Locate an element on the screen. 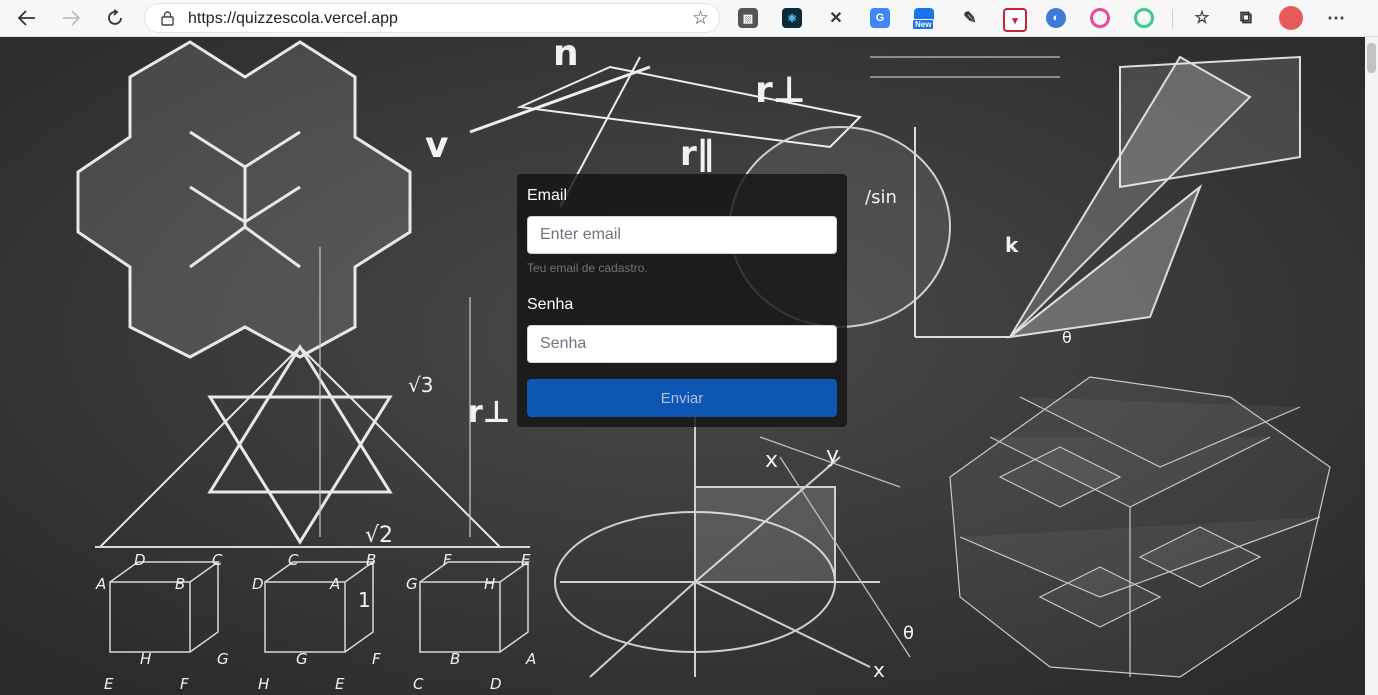  extension-image-icon: ▨ is located at coordinates (748, 18).